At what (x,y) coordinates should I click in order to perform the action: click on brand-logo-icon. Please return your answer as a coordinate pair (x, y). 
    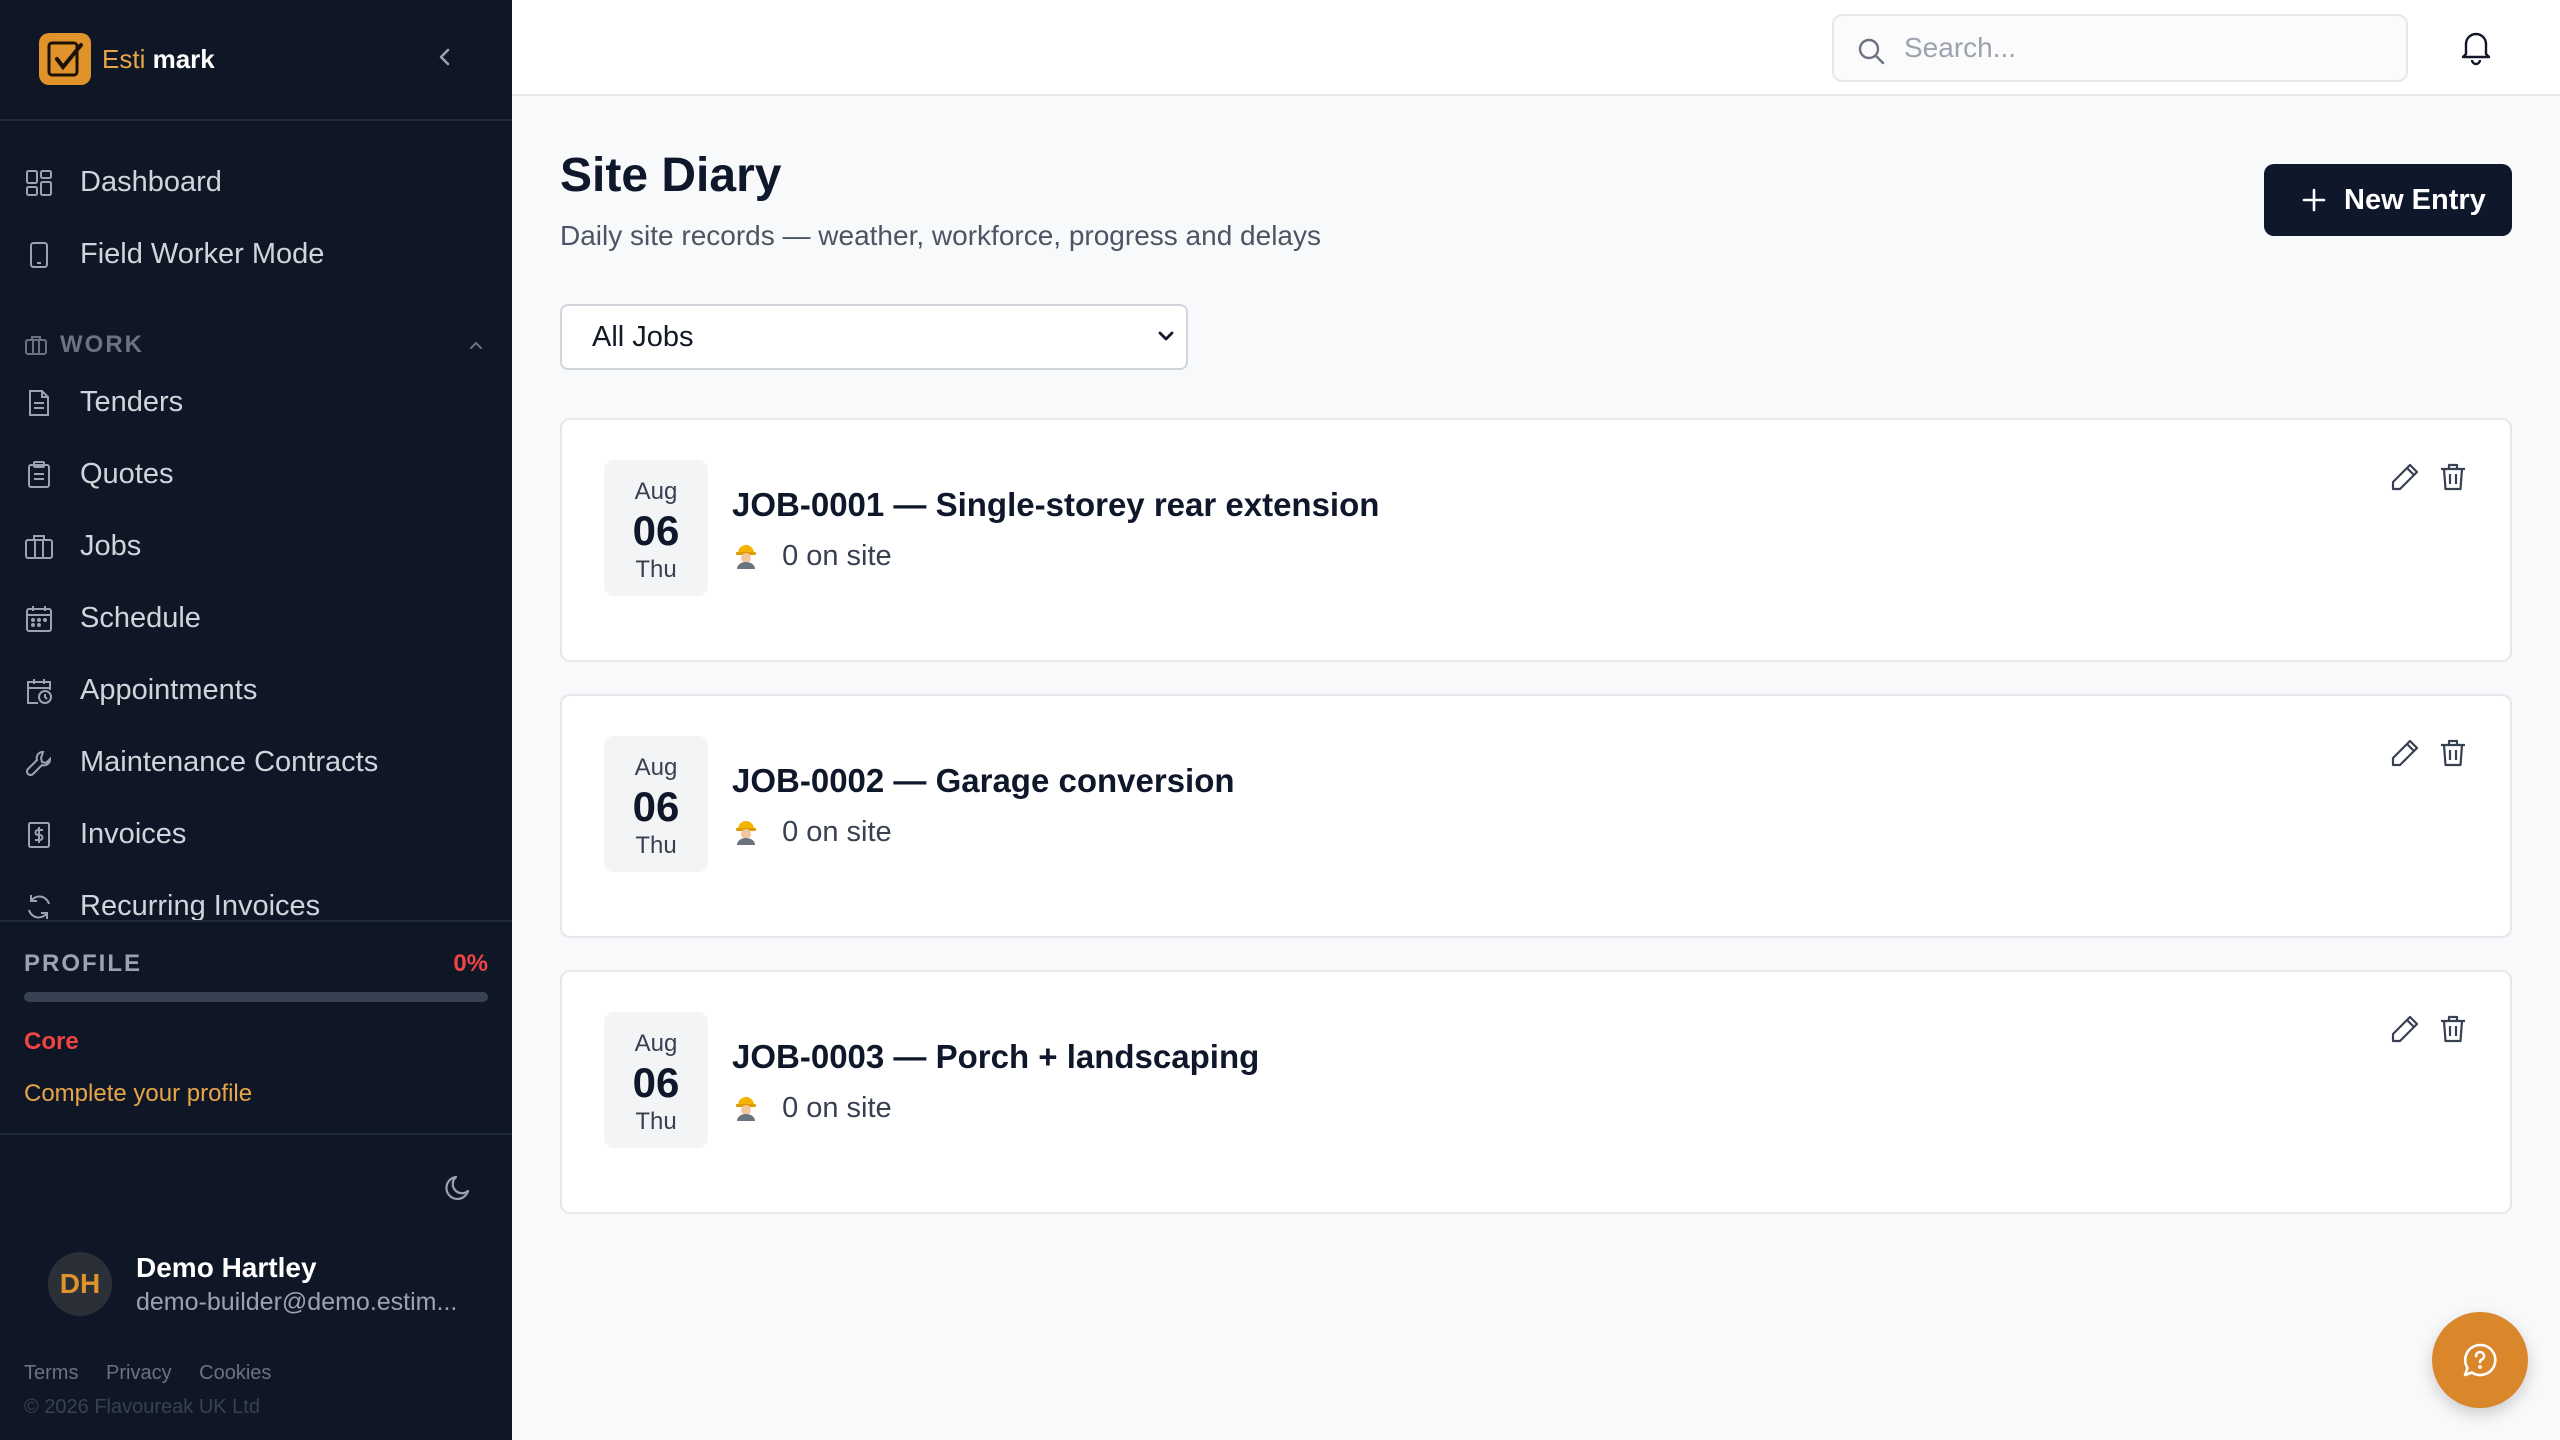
    Looking at the image, I should click on (65, 59).